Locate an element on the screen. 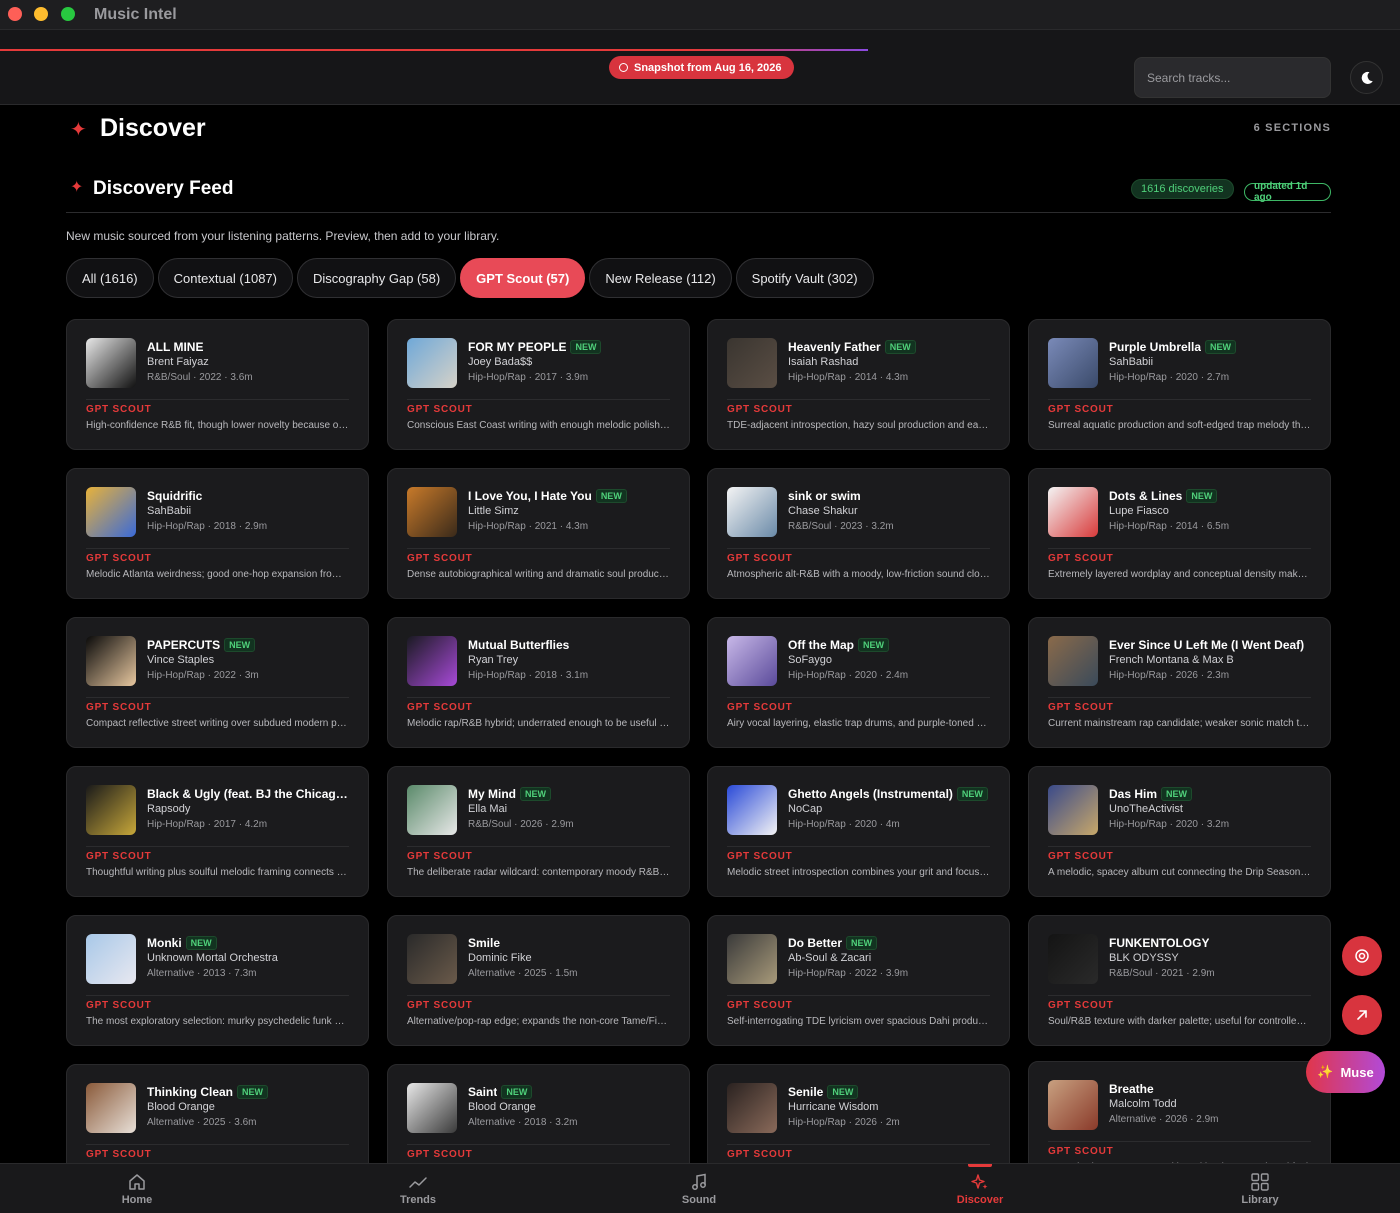 The width and height of the screenshot is (1400, 1213). tab-gpt-scout: GPT Scout (57) is located at coordinates (523, 278).